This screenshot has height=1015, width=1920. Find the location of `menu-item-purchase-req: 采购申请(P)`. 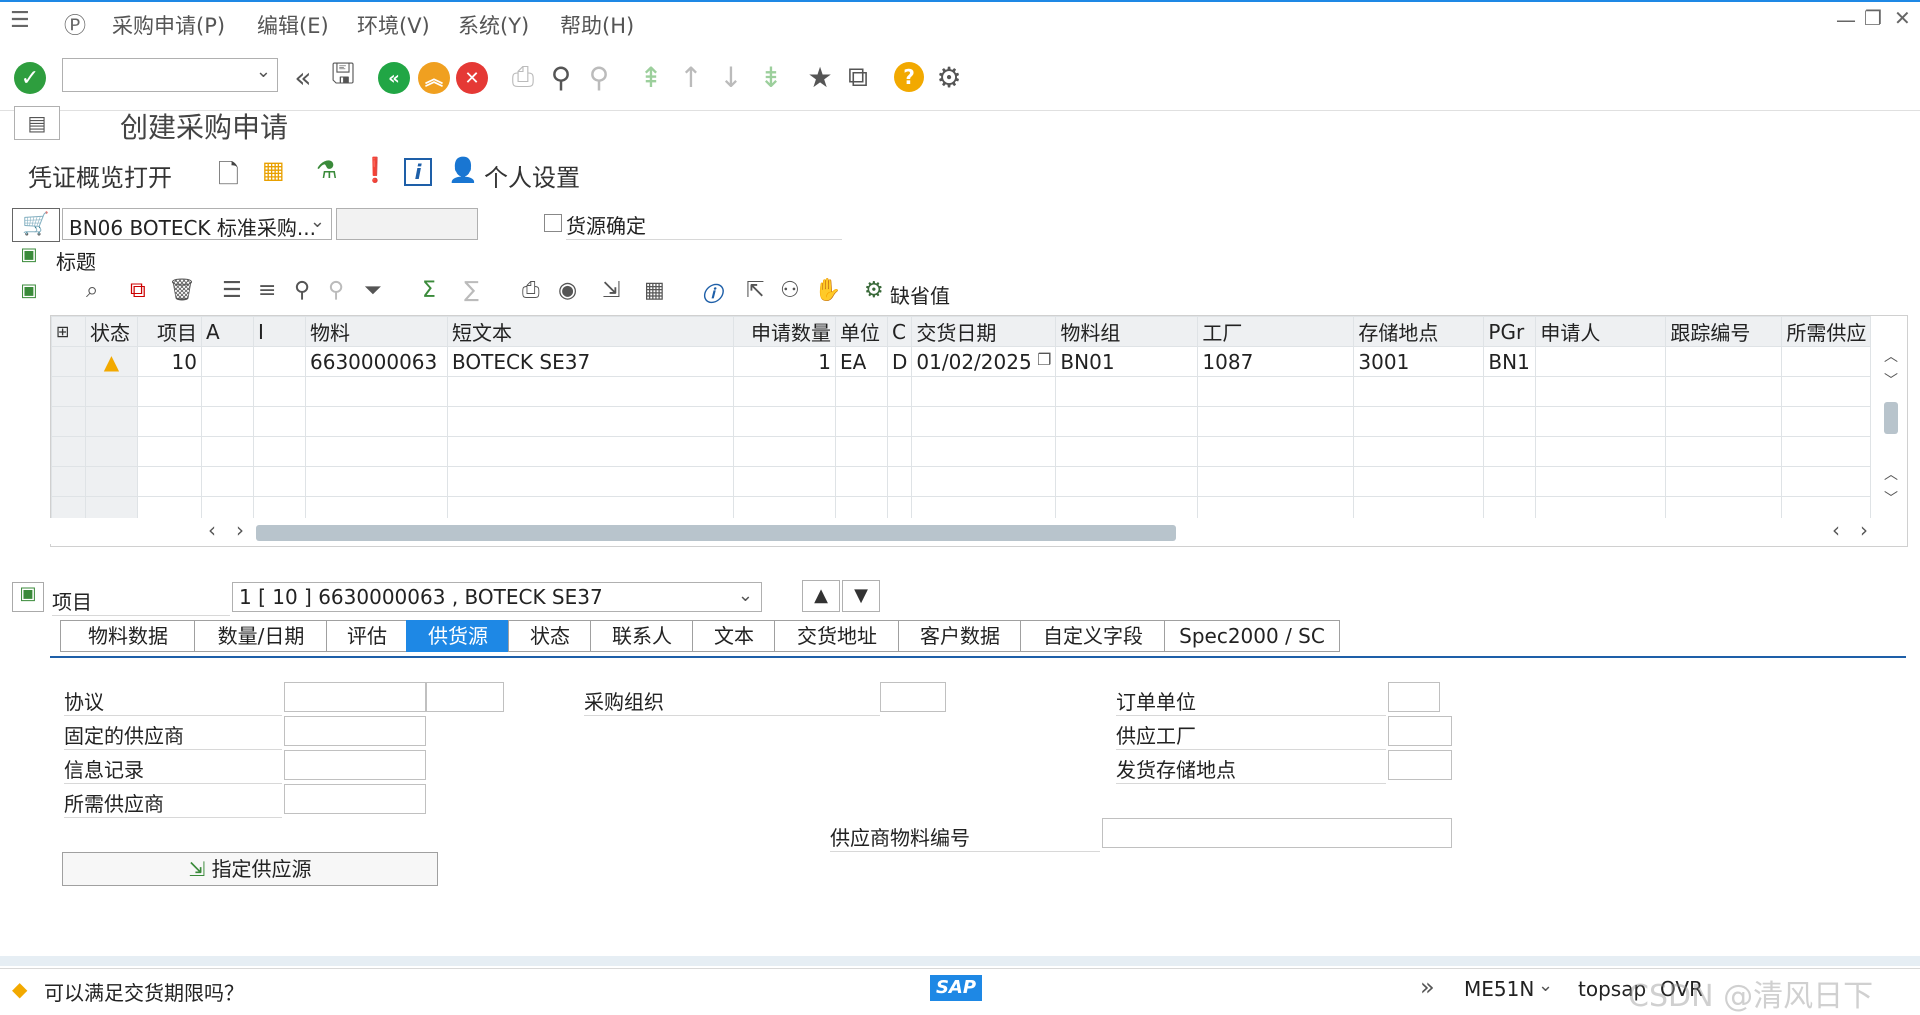

menu-item-purchase-req: 采购申请(P) is located at coordinates (168, 25).